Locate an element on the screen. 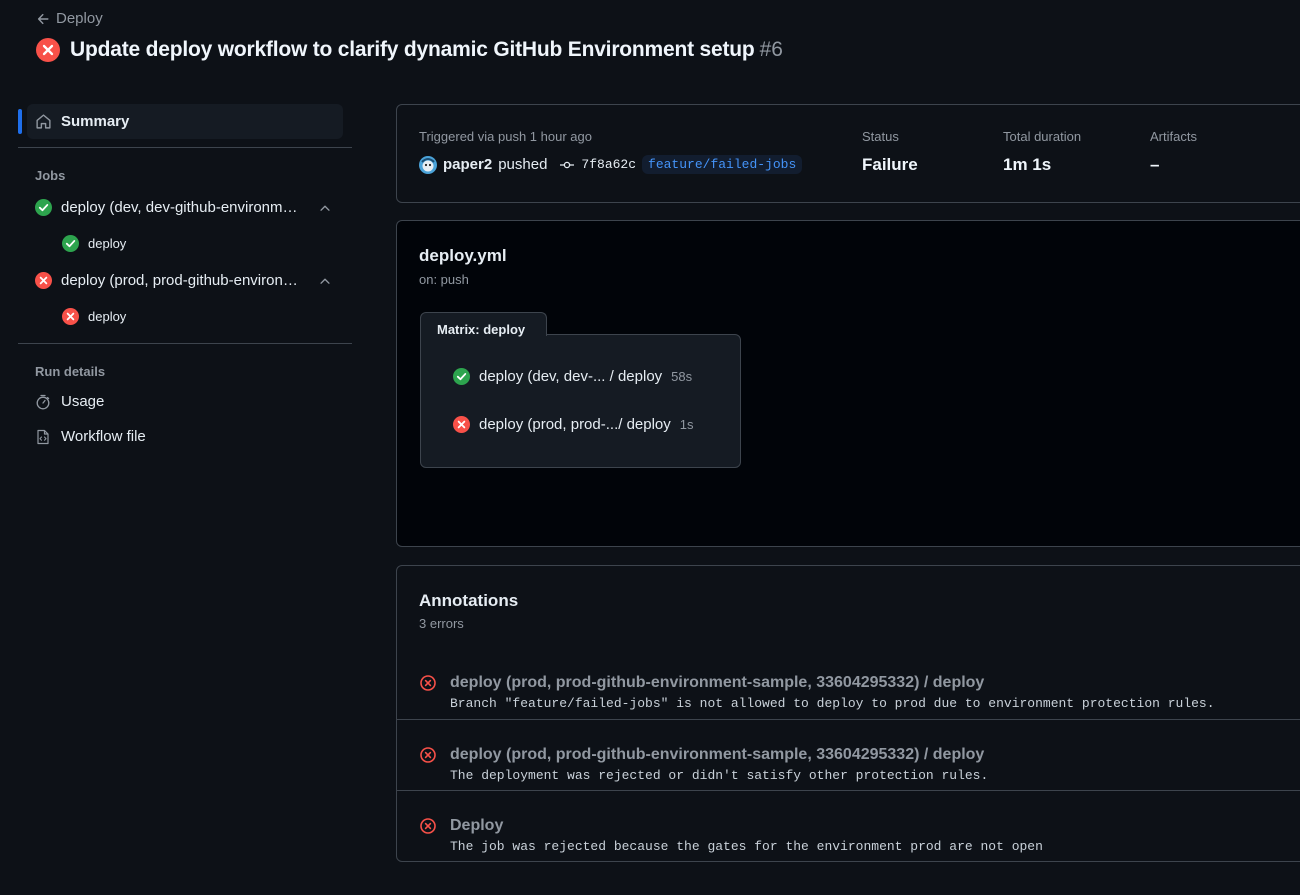 The width and height of the screenshot is (1300, 895). file-code-icon is located at coordinates (43, 437).